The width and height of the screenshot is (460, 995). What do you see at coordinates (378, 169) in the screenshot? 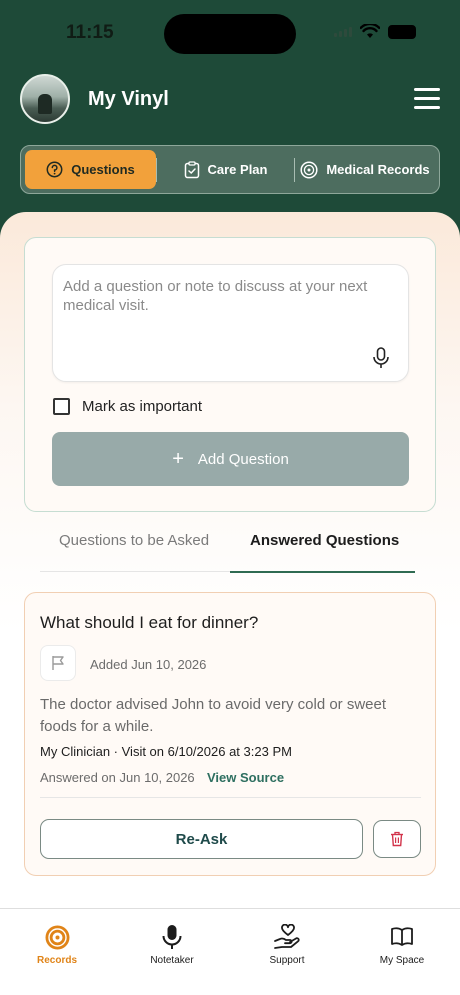
I see `tab-label: Medical Records` at bounding box center [378, 169].